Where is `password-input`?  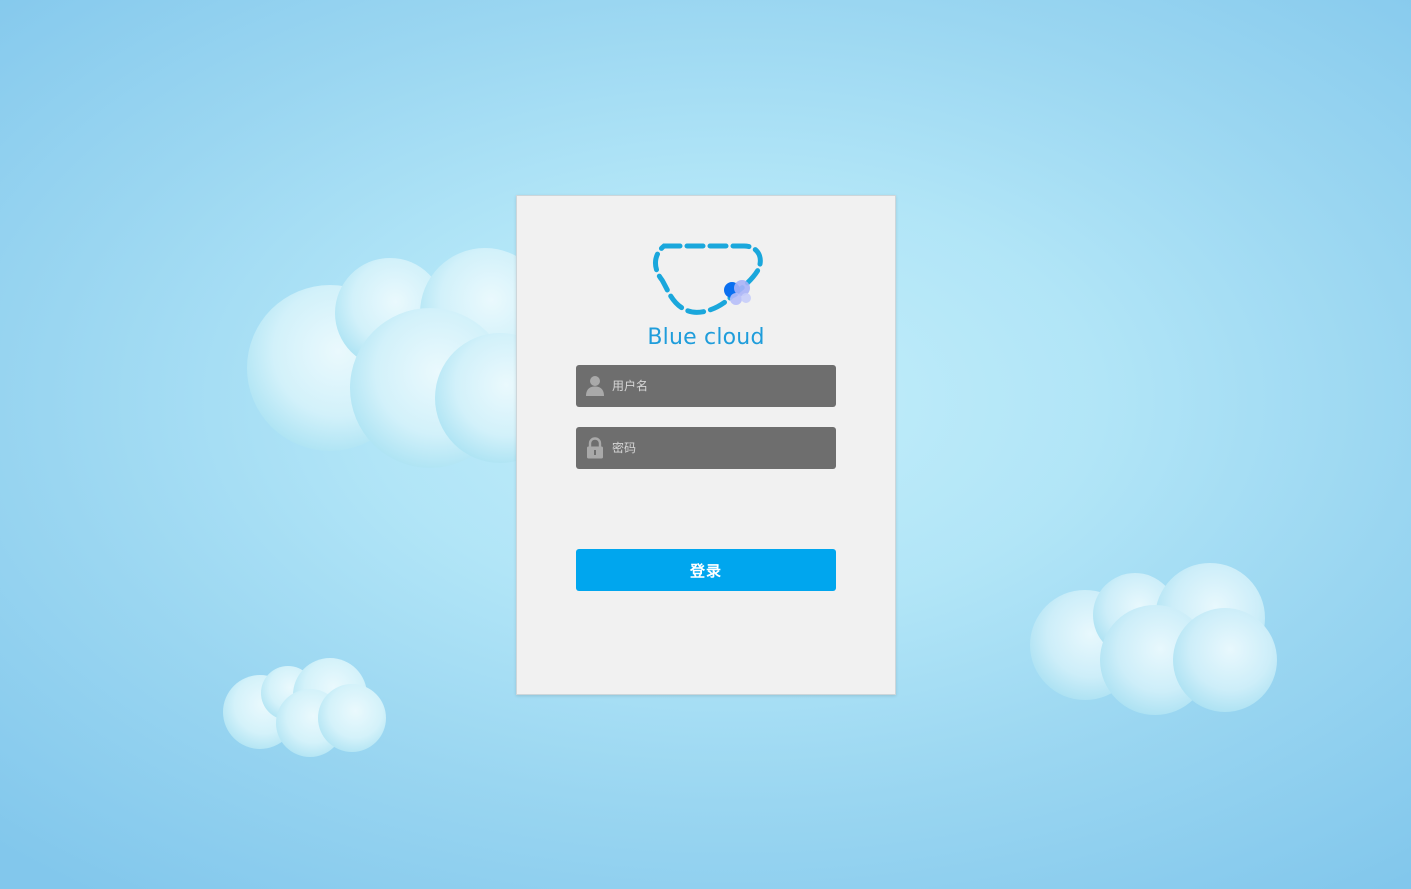
password-input is located at coordinates (720, 448).